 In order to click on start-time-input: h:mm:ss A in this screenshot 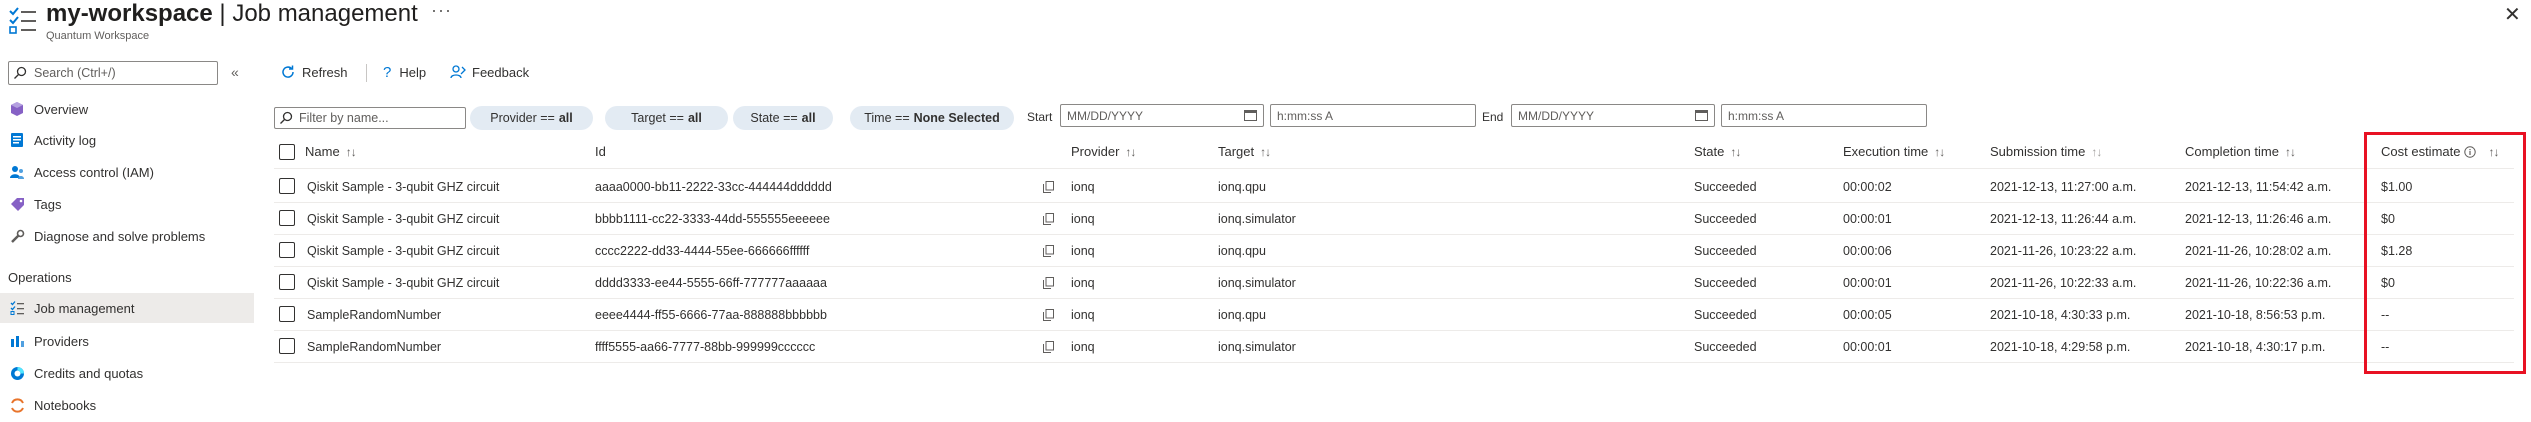, I will do `click(1373, 115)`.